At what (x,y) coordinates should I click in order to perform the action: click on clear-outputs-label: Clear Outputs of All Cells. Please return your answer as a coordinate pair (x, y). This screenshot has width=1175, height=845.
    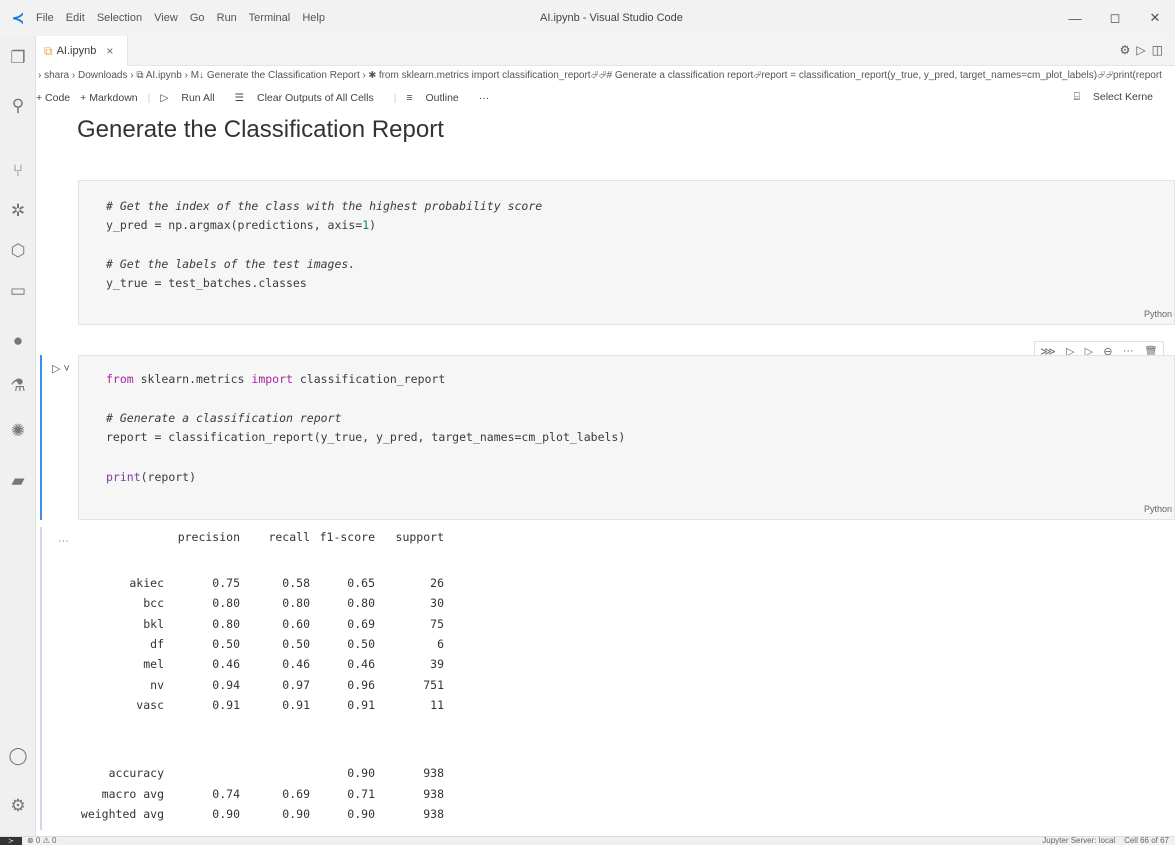
    Looking at the image, I should click on (315, 98).